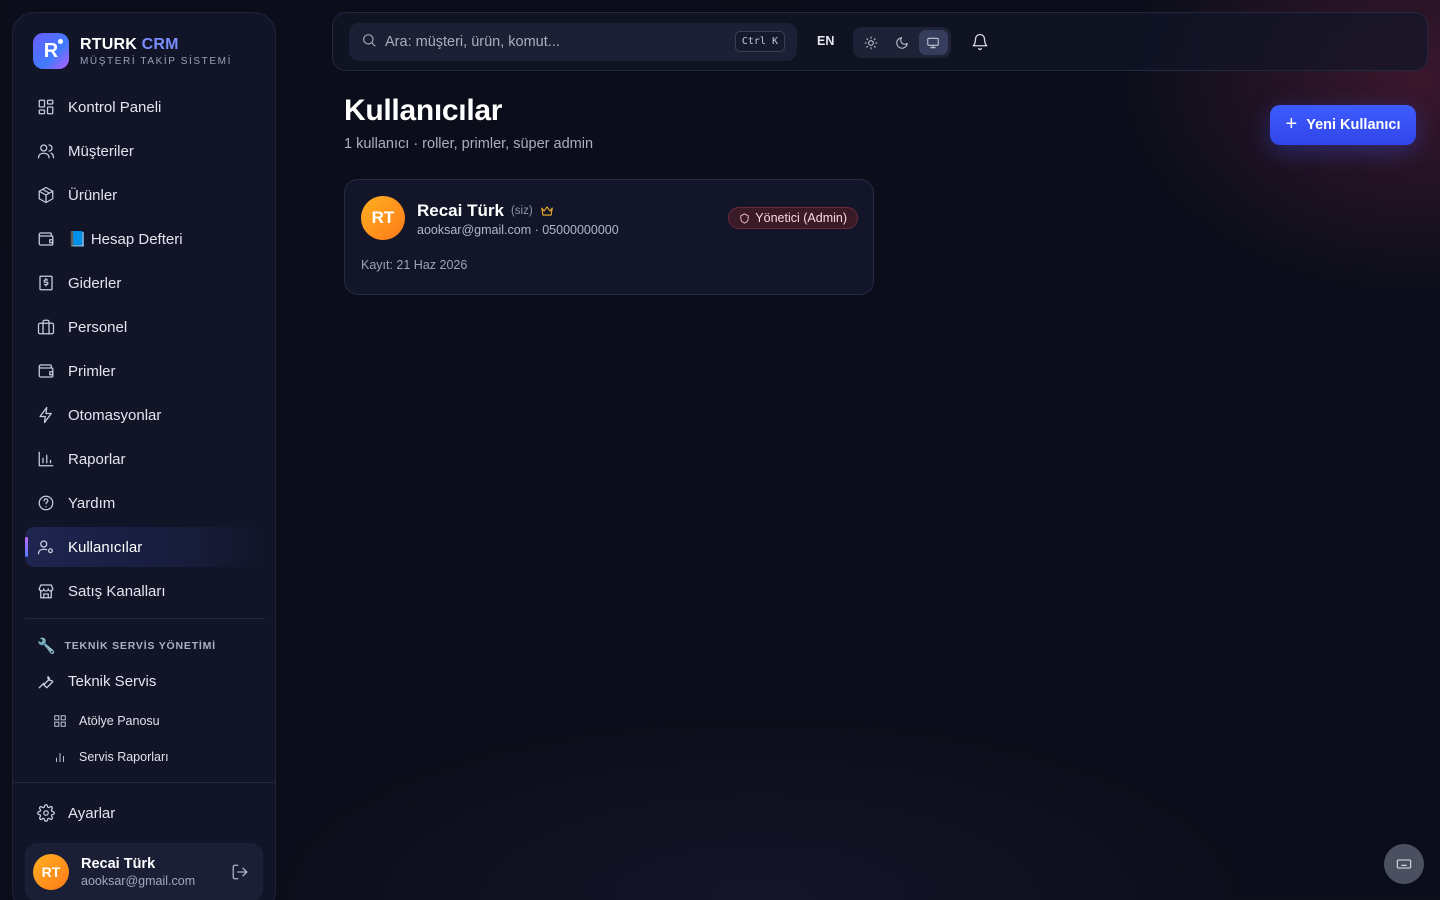 The height and width of the screenshot is (900, 1440). Describe the element at coordinates (112, 681) in the screenshot. I see `sidebar-item-label: Teknik Servis` at that location.